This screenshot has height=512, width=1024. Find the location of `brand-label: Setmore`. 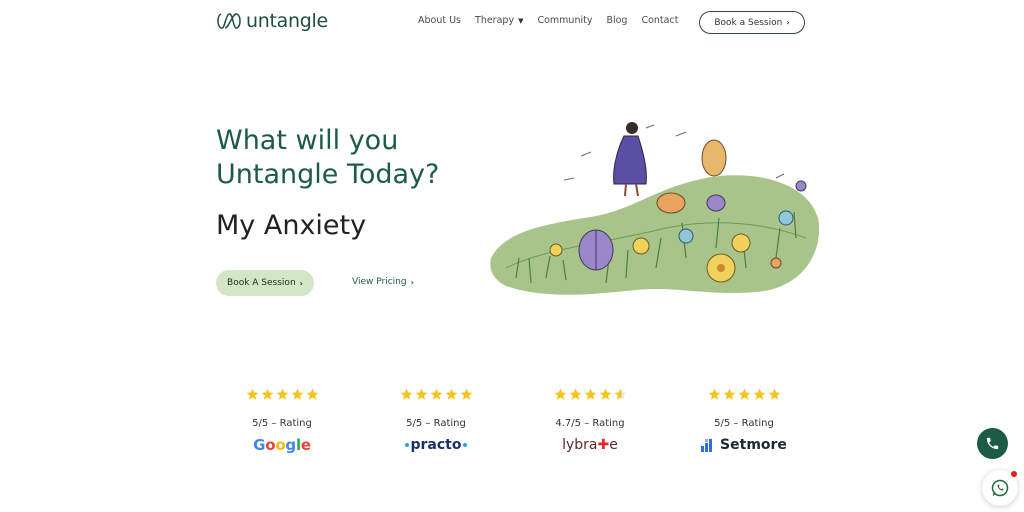

brand-label: Setmore is located at coordinates (753, 445).